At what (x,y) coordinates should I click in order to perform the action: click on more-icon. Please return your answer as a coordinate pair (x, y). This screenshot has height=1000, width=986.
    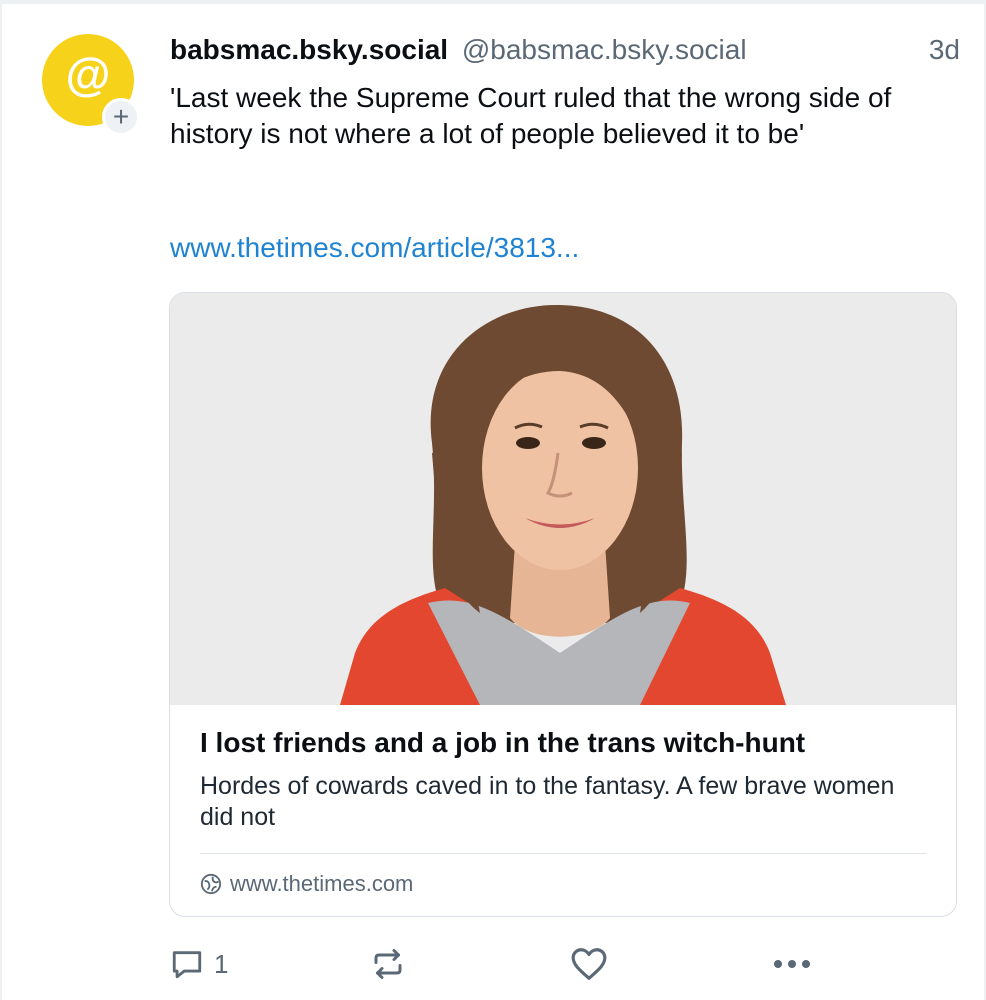
    Looking at the image, I should click on (792, 964).